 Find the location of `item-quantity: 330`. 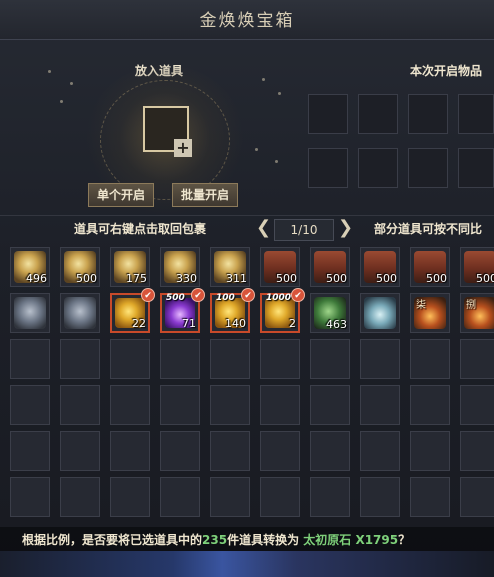

item-quantity: 330 is located at coordinates (186, 278).